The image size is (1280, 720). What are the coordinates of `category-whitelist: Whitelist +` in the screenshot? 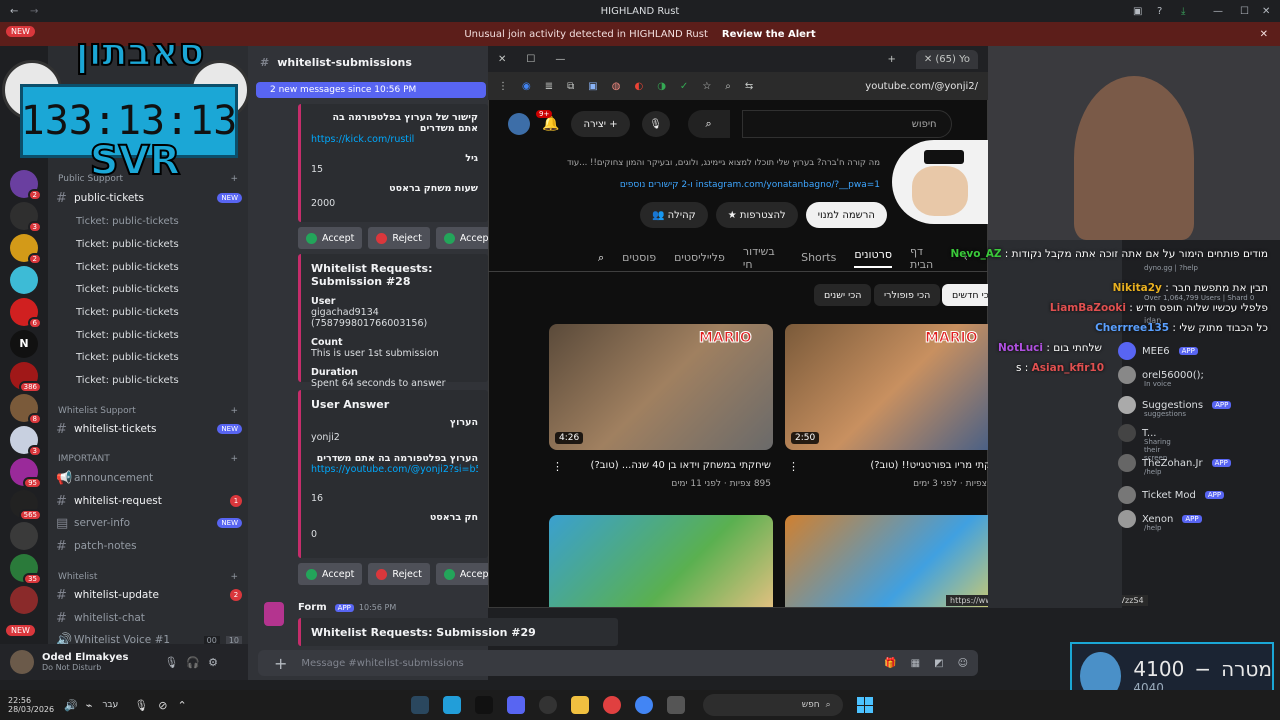 It's located at (148, 577).